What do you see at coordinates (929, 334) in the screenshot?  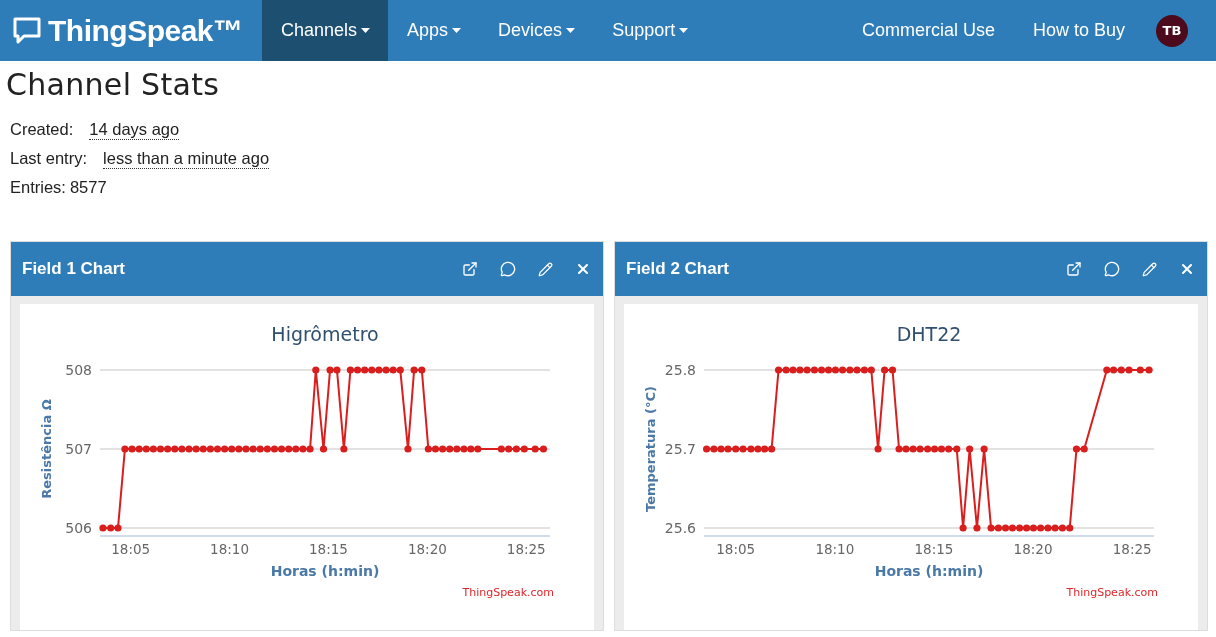 I see `chart-title: DHT22` at bounding box center [929, 334].